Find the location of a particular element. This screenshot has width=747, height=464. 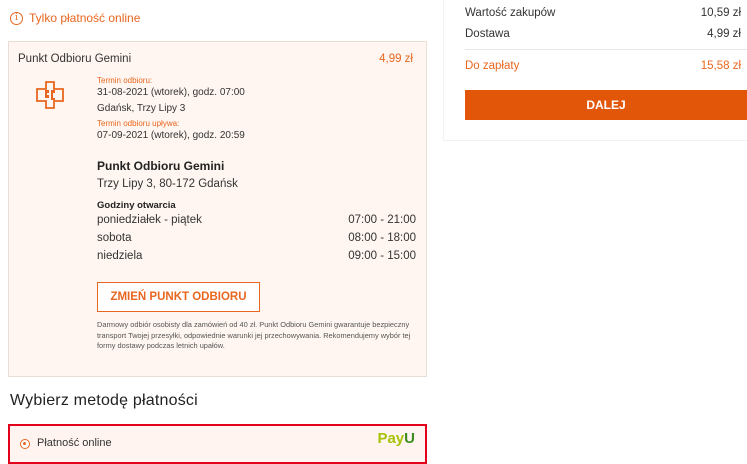

payment-option-label: Płatność online is located at coordinates (74, 443).